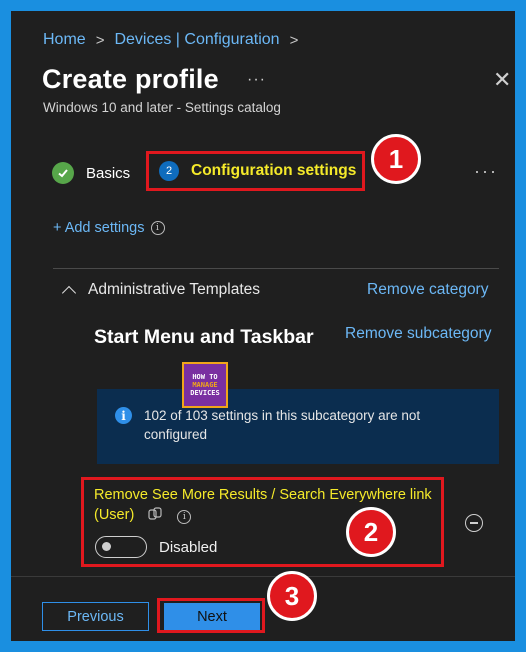  Describe the element at coordinates (263, 576) in the screenshot. I see `footer-divider` at that location.